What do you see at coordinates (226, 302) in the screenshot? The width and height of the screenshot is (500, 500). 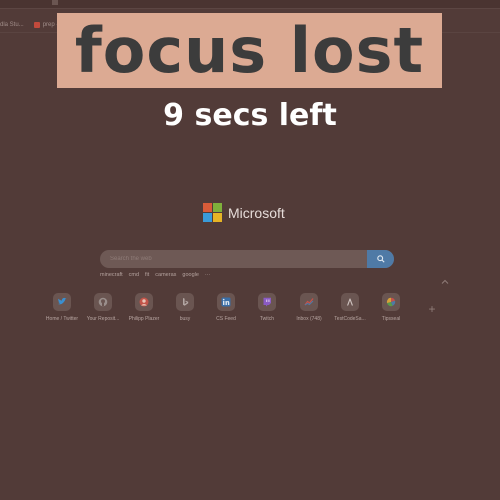 I see `linkedin-icon` at bounding box center [226, 302].